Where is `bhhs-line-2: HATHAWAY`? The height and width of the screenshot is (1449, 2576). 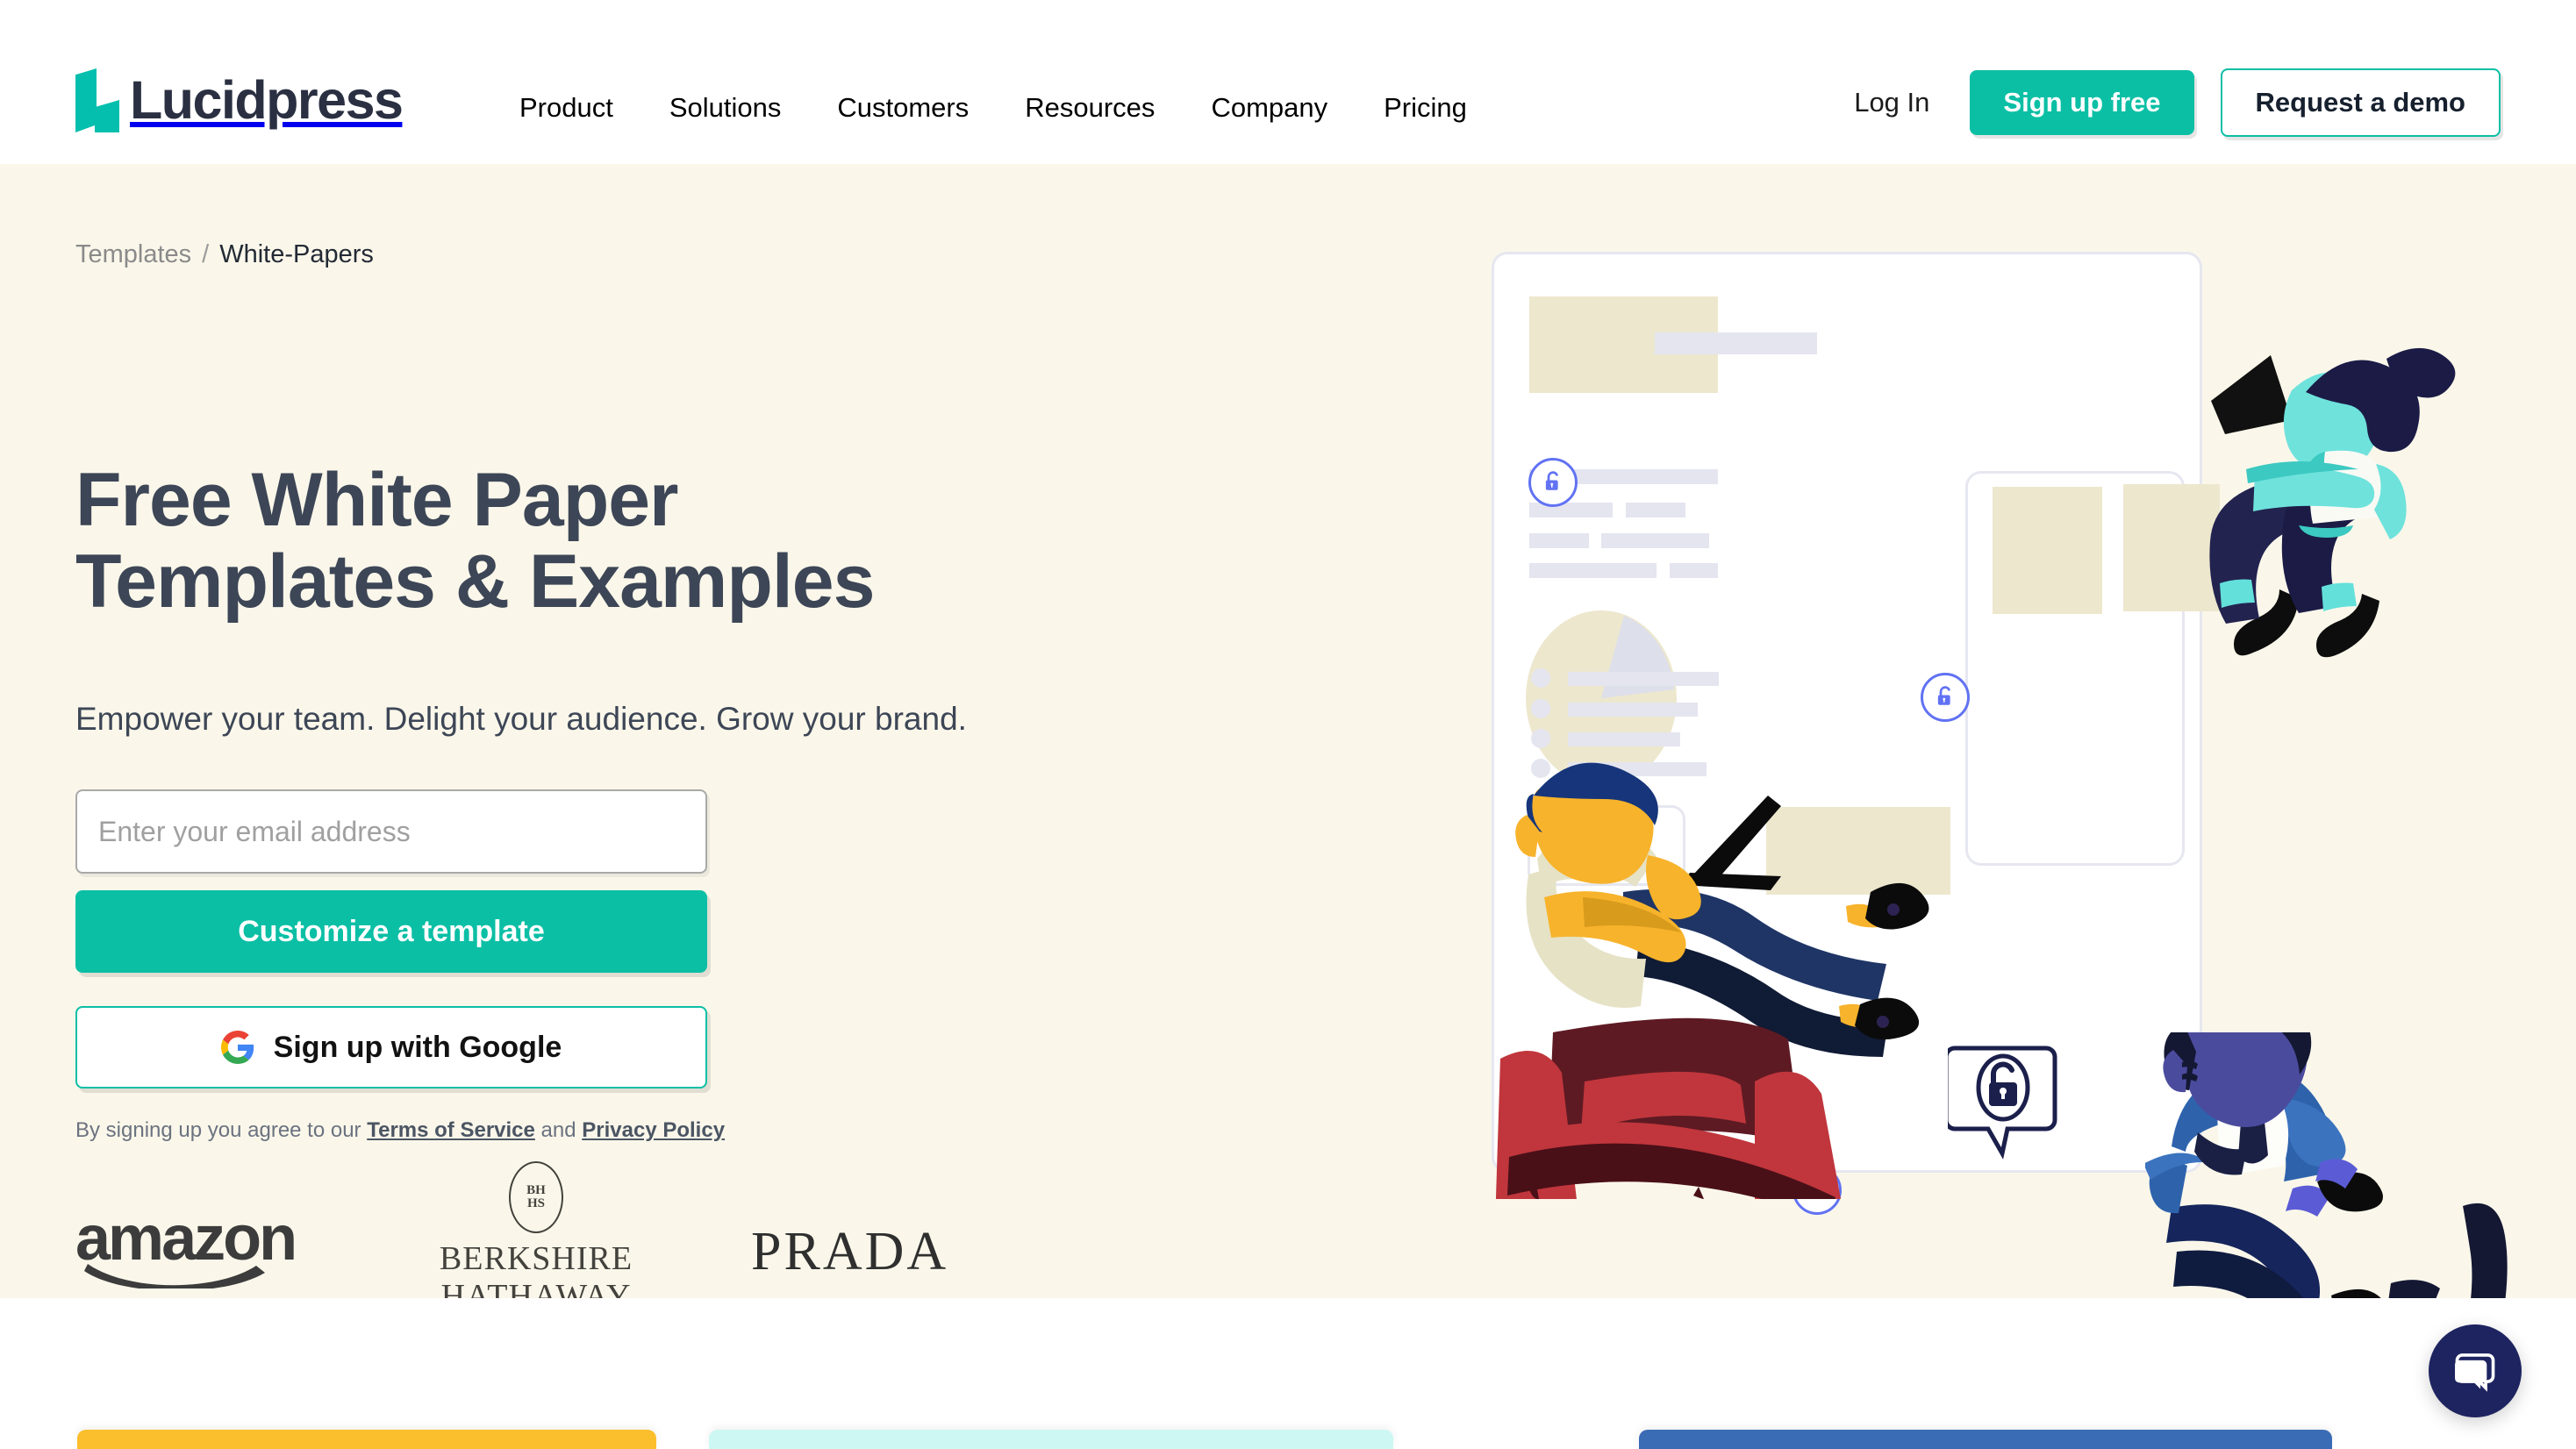 bhhs-line-2: HATHAWAY is located at coordinates (536, 1288).